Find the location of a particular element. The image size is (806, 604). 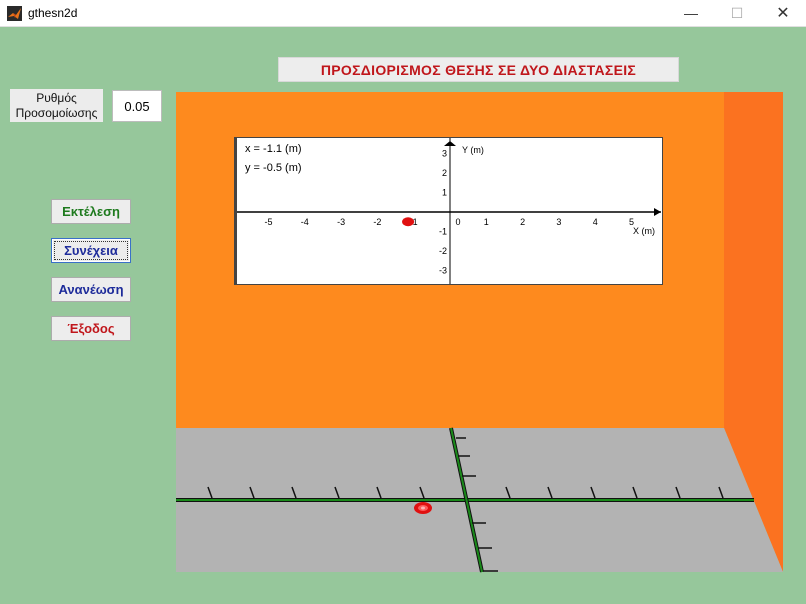

x-tick-label: 0 is located at coordinates (457, 222).